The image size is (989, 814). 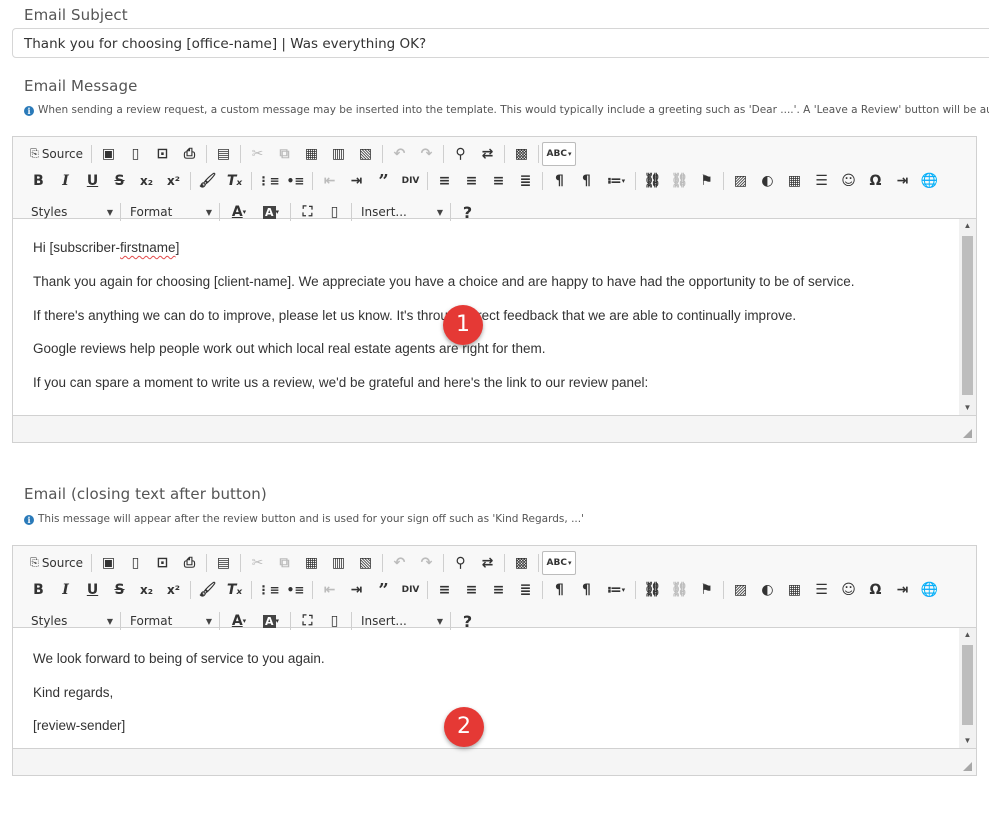 I want to click on align-center-icon: ≡, so click(x=471, y=181).